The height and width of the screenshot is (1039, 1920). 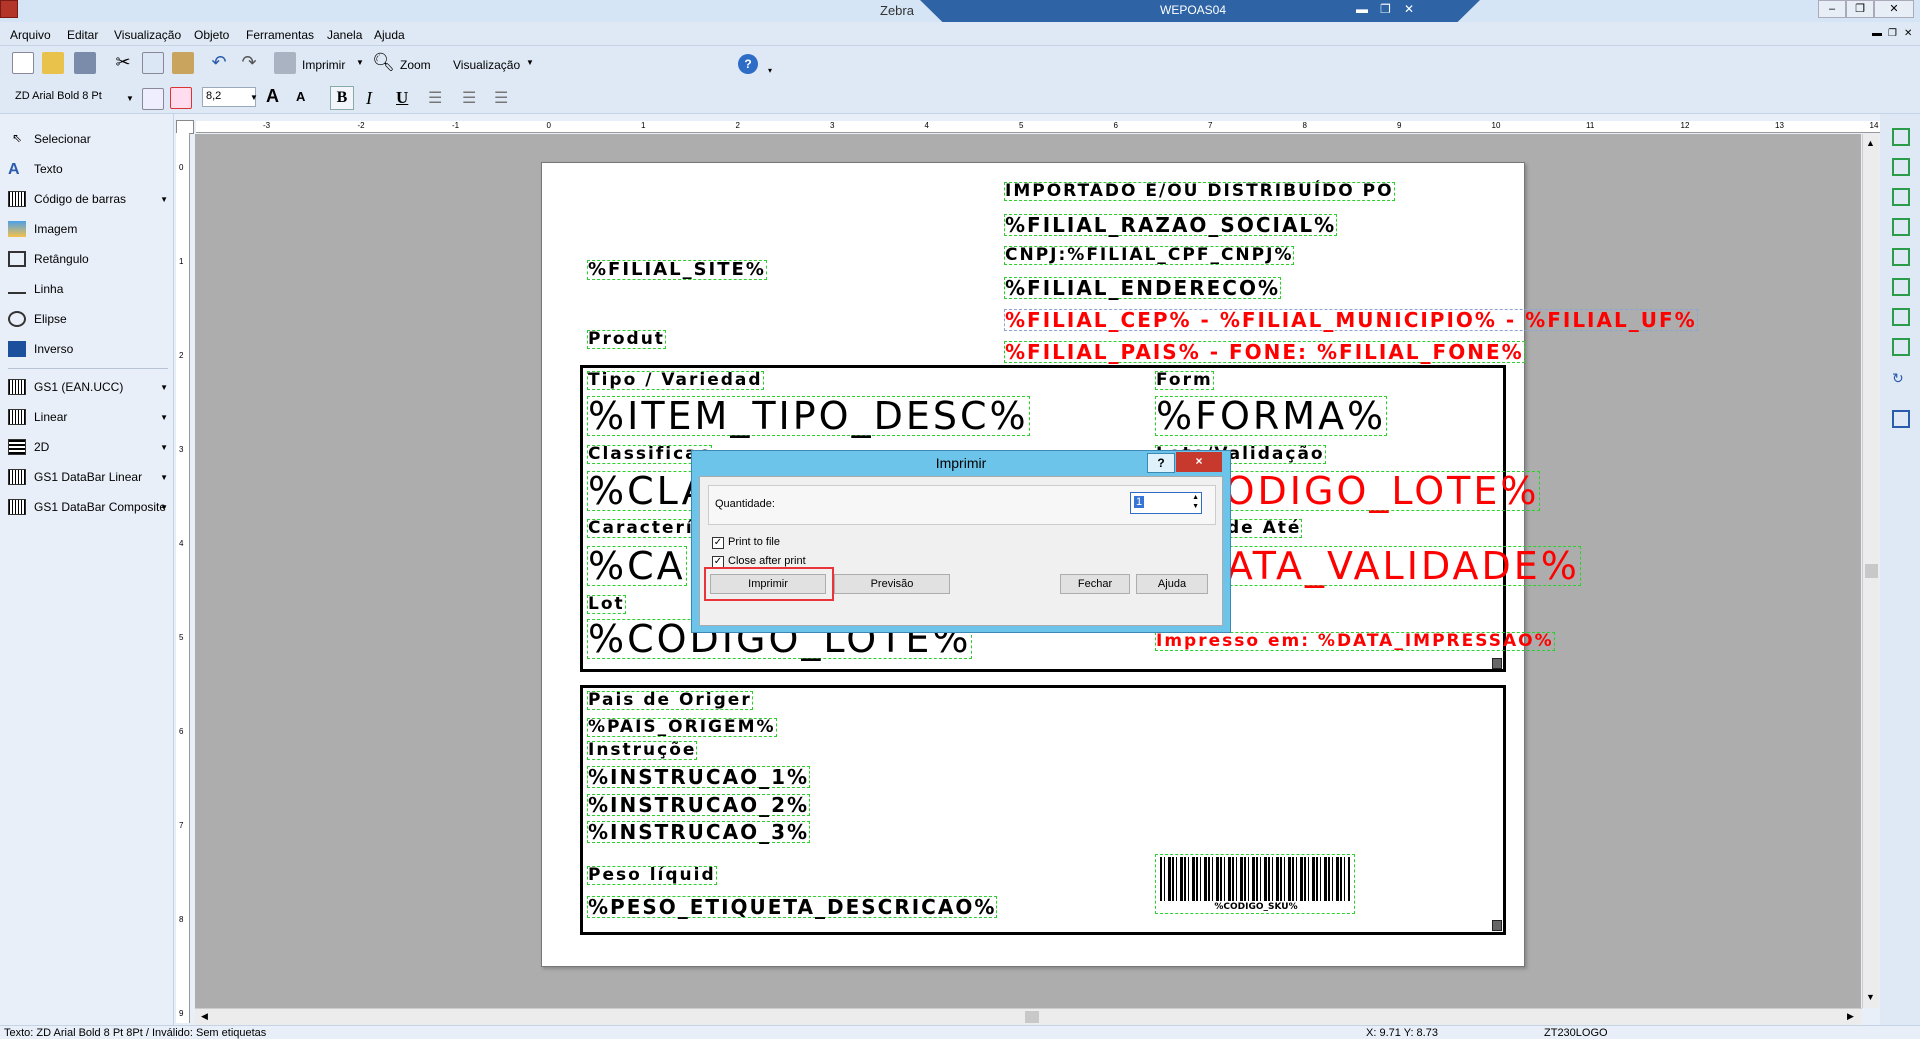 I want to click on text-caracteristica: %CA, so click(x=637, y=566).